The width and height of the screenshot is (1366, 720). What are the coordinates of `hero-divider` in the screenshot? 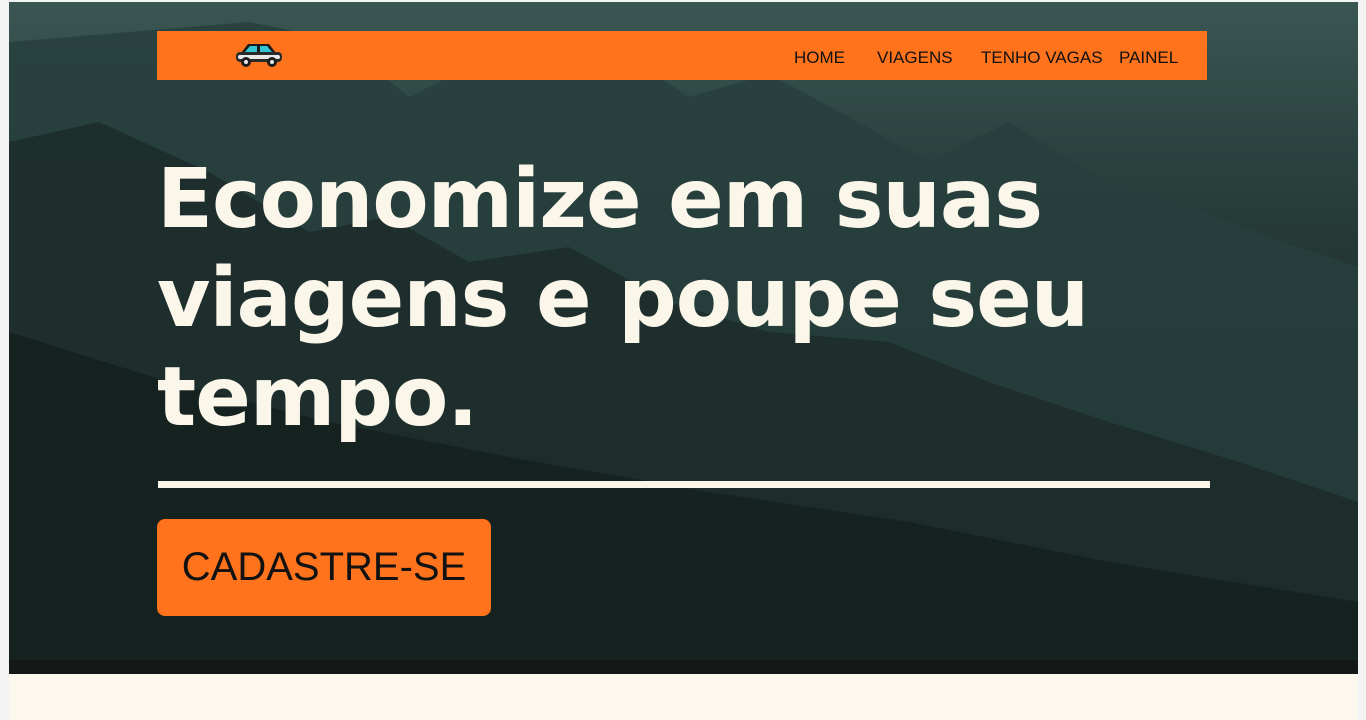 It's located at (684, 484).